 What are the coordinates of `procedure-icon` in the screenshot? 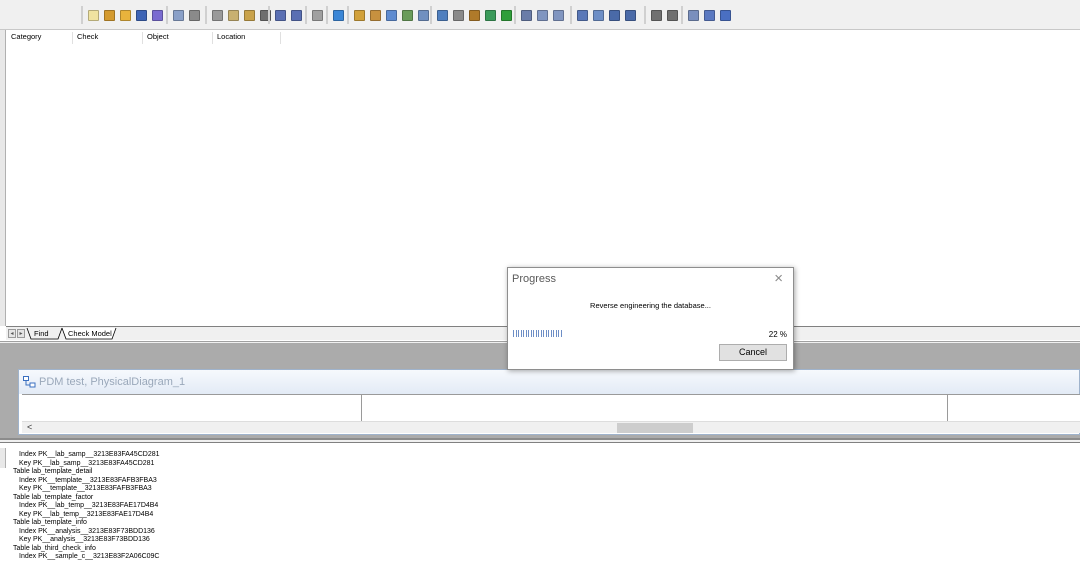 It's located at (407, 15).